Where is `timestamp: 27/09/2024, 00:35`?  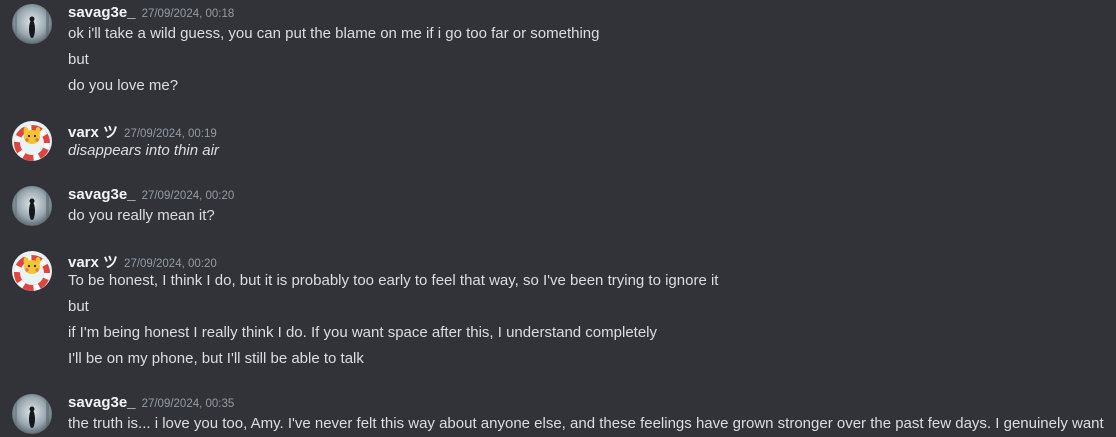
timestamp: 27/09/2024, 00:35 is located at coordinates (188, 404).